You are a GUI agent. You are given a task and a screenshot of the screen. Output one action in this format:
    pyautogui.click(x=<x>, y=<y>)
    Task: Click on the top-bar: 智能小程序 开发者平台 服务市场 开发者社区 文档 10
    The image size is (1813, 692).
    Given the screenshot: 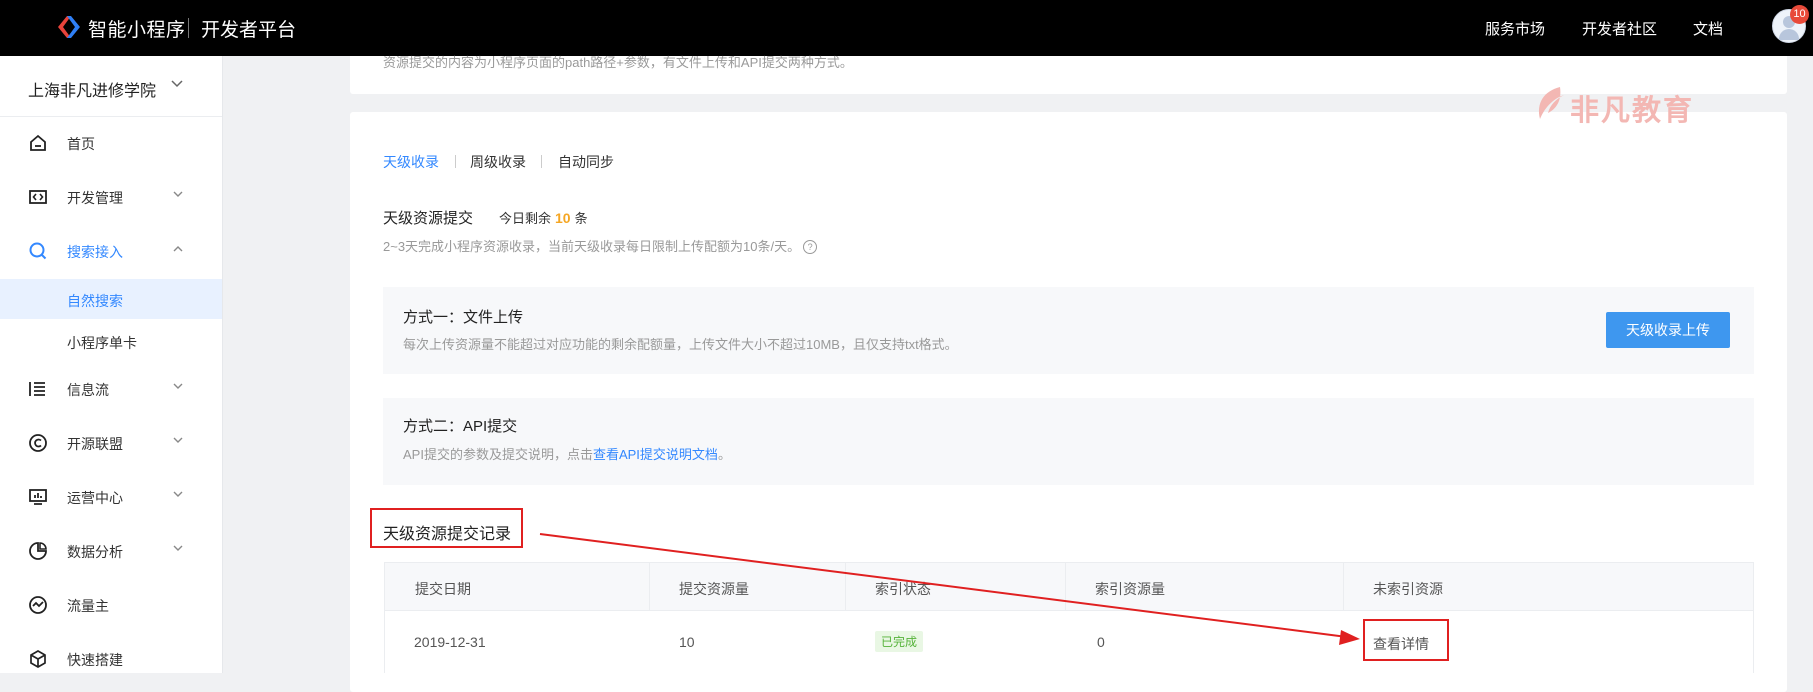 What is the action you would take?
    pyautogui.click(x=906, y=28)
    